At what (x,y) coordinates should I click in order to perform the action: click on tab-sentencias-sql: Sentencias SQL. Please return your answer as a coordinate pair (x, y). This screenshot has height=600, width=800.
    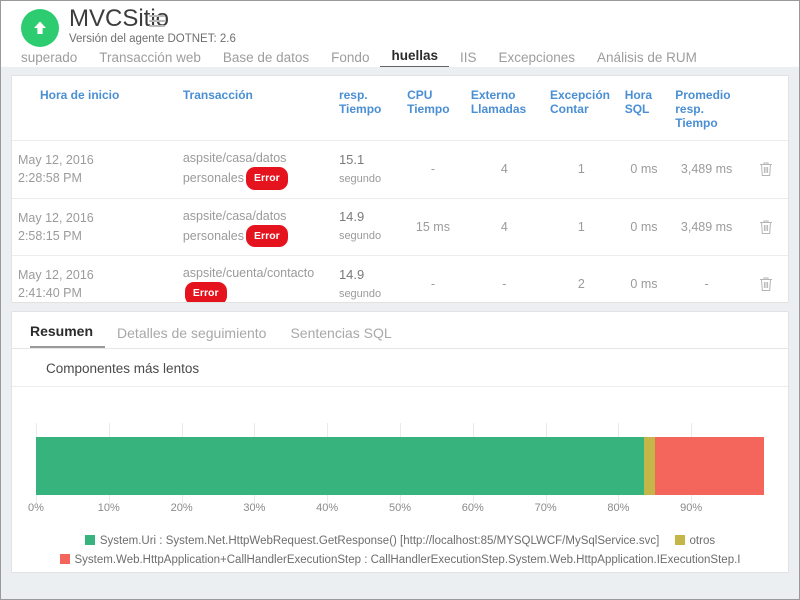
    Looking at the image, I should click on (340, 336).